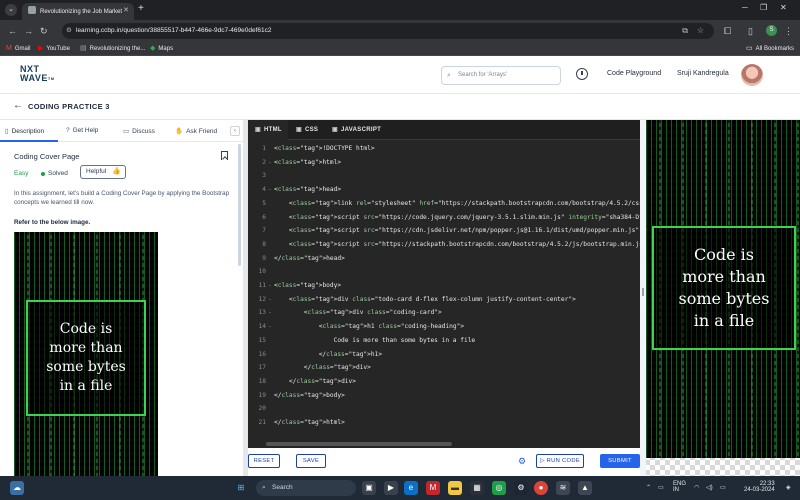 This screenshot has width=800, height=500. What do you see at coordinates (501, 75) in the screenshot?
I see `search-input: ⌕ Search for 'Arrays'` at bounding box center [501, 75].